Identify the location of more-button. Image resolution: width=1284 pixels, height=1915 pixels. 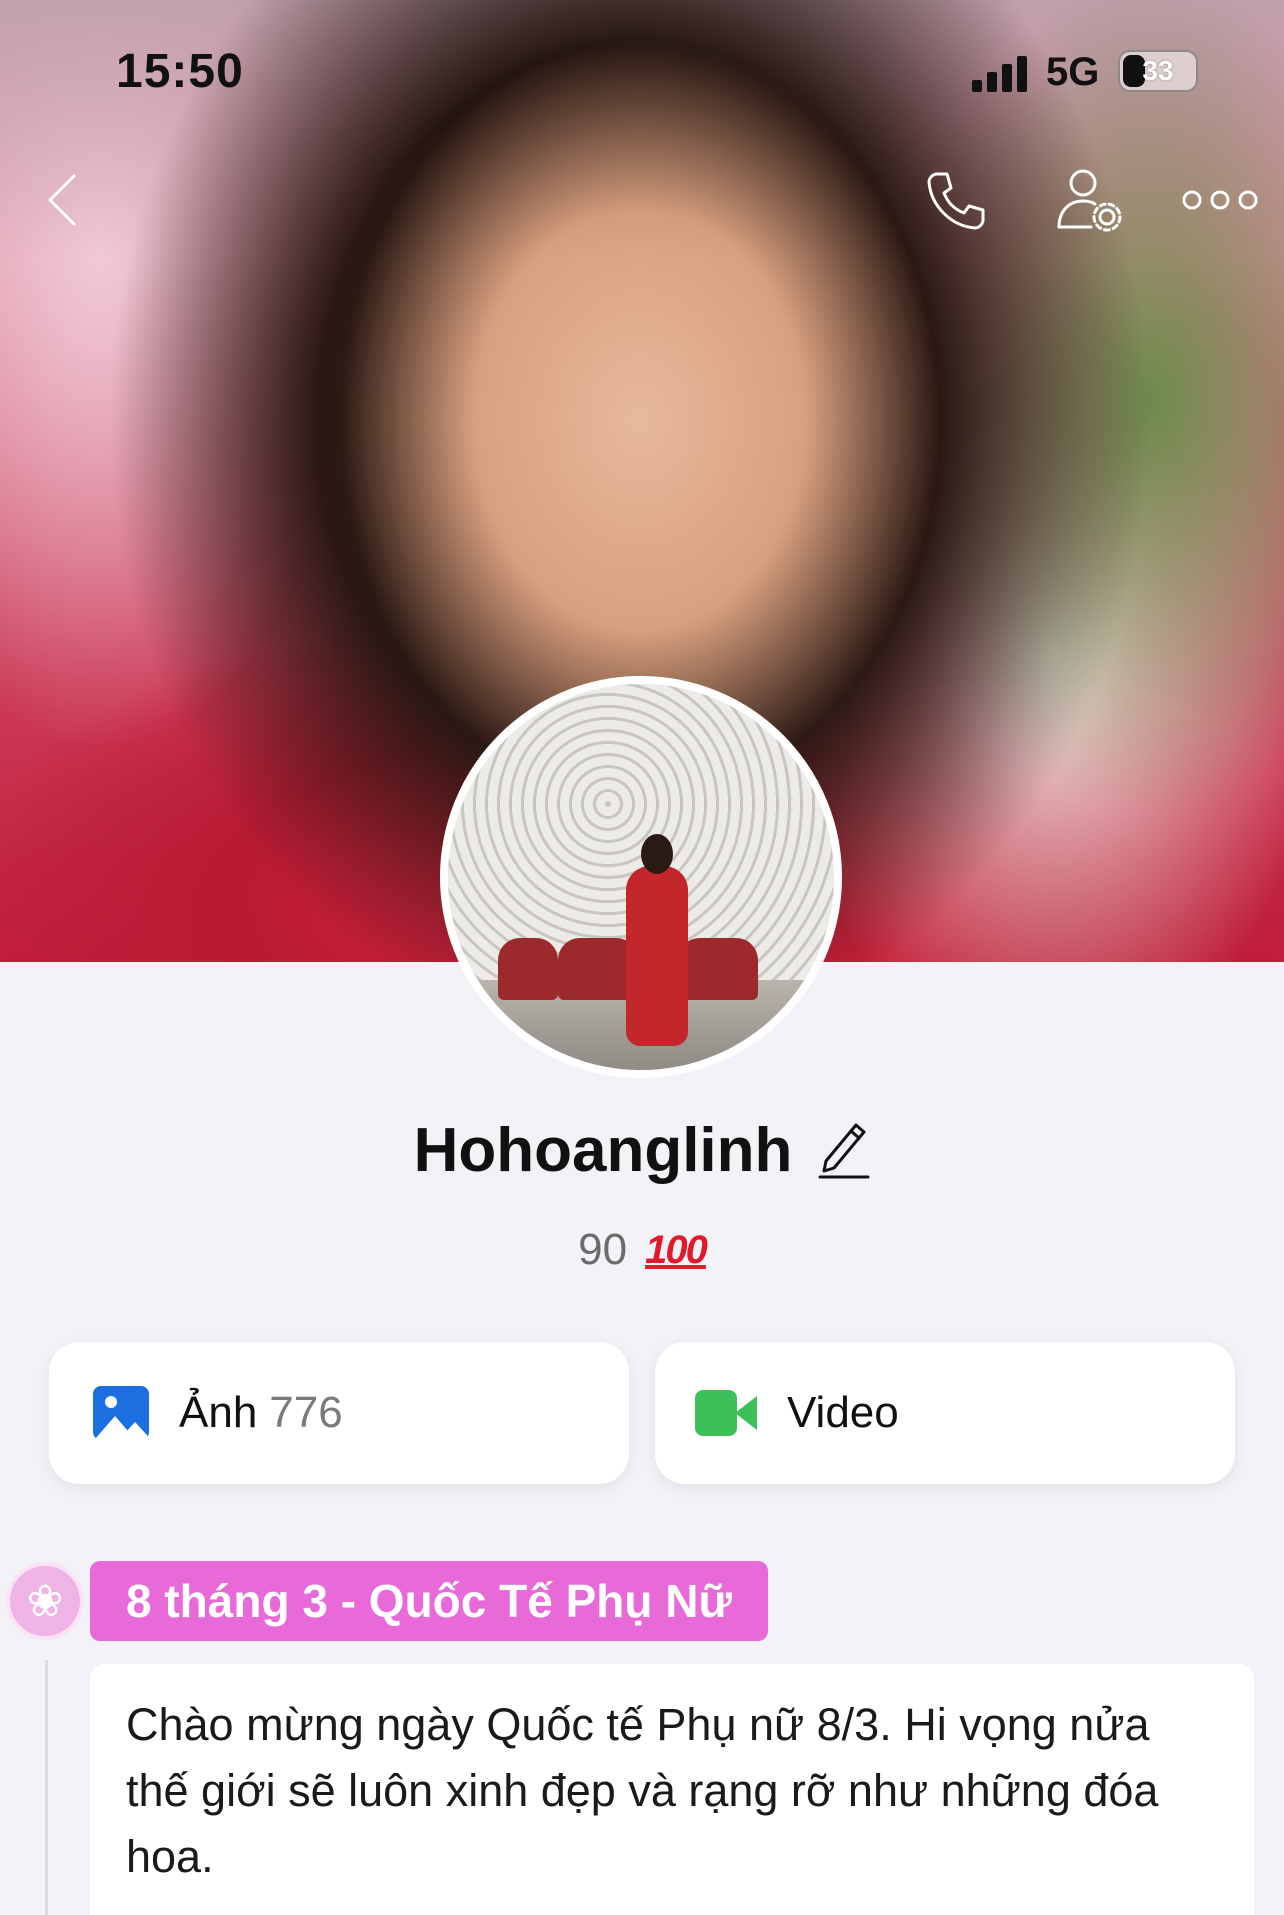
(1220, 200).